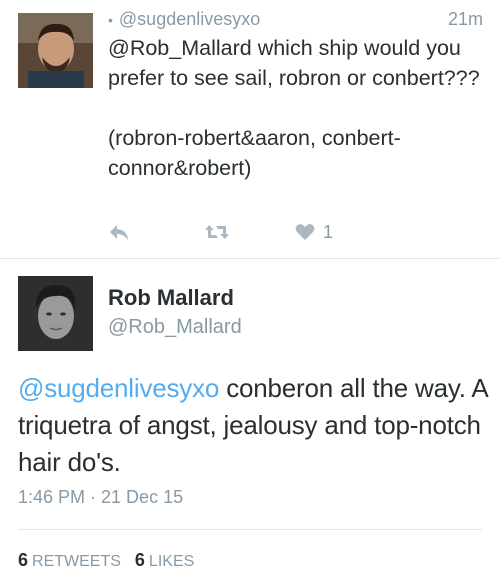 Image resolution: width=500 pixels, height=578 pixels. Describe the element at coordinates (175, 327) in the screenshot. I see `author-handle: @Rob_Mallard` at that location.